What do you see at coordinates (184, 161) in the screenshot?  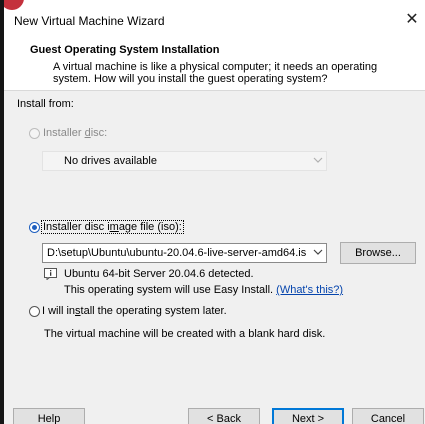 I see `disc-drive-select: No drives available` at bounding box center [184, 161].